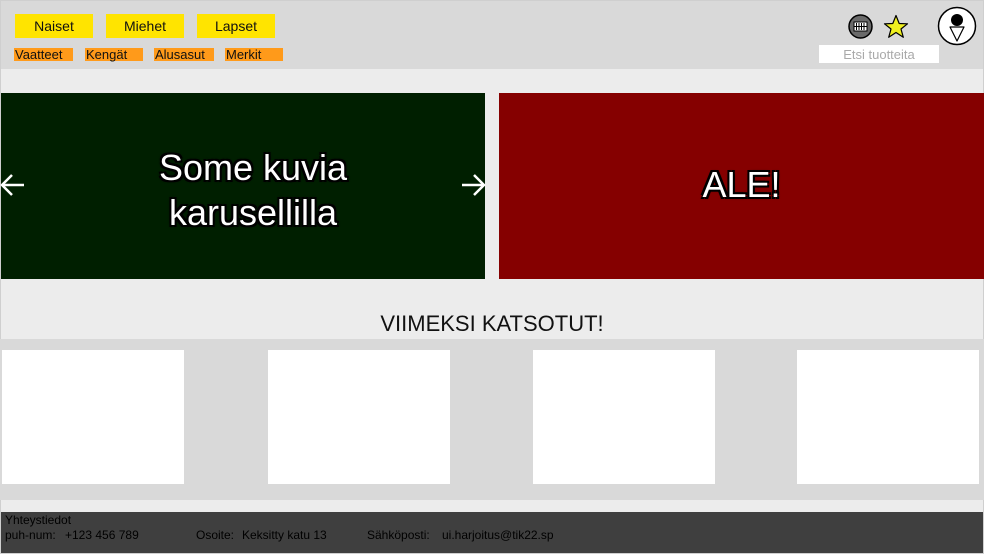  Describe the element at coordinates (54, 26) in the screenshot. I see `nav-women-button: Naiset` at that location.